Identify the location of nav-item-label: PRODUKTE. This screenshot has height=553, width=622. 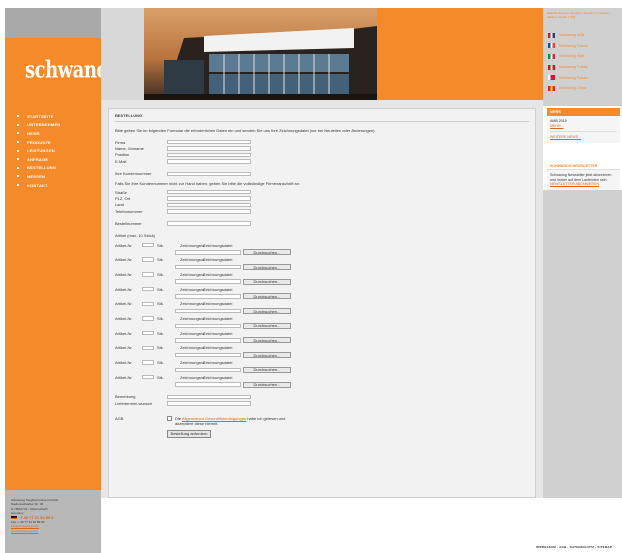
(39, 142).